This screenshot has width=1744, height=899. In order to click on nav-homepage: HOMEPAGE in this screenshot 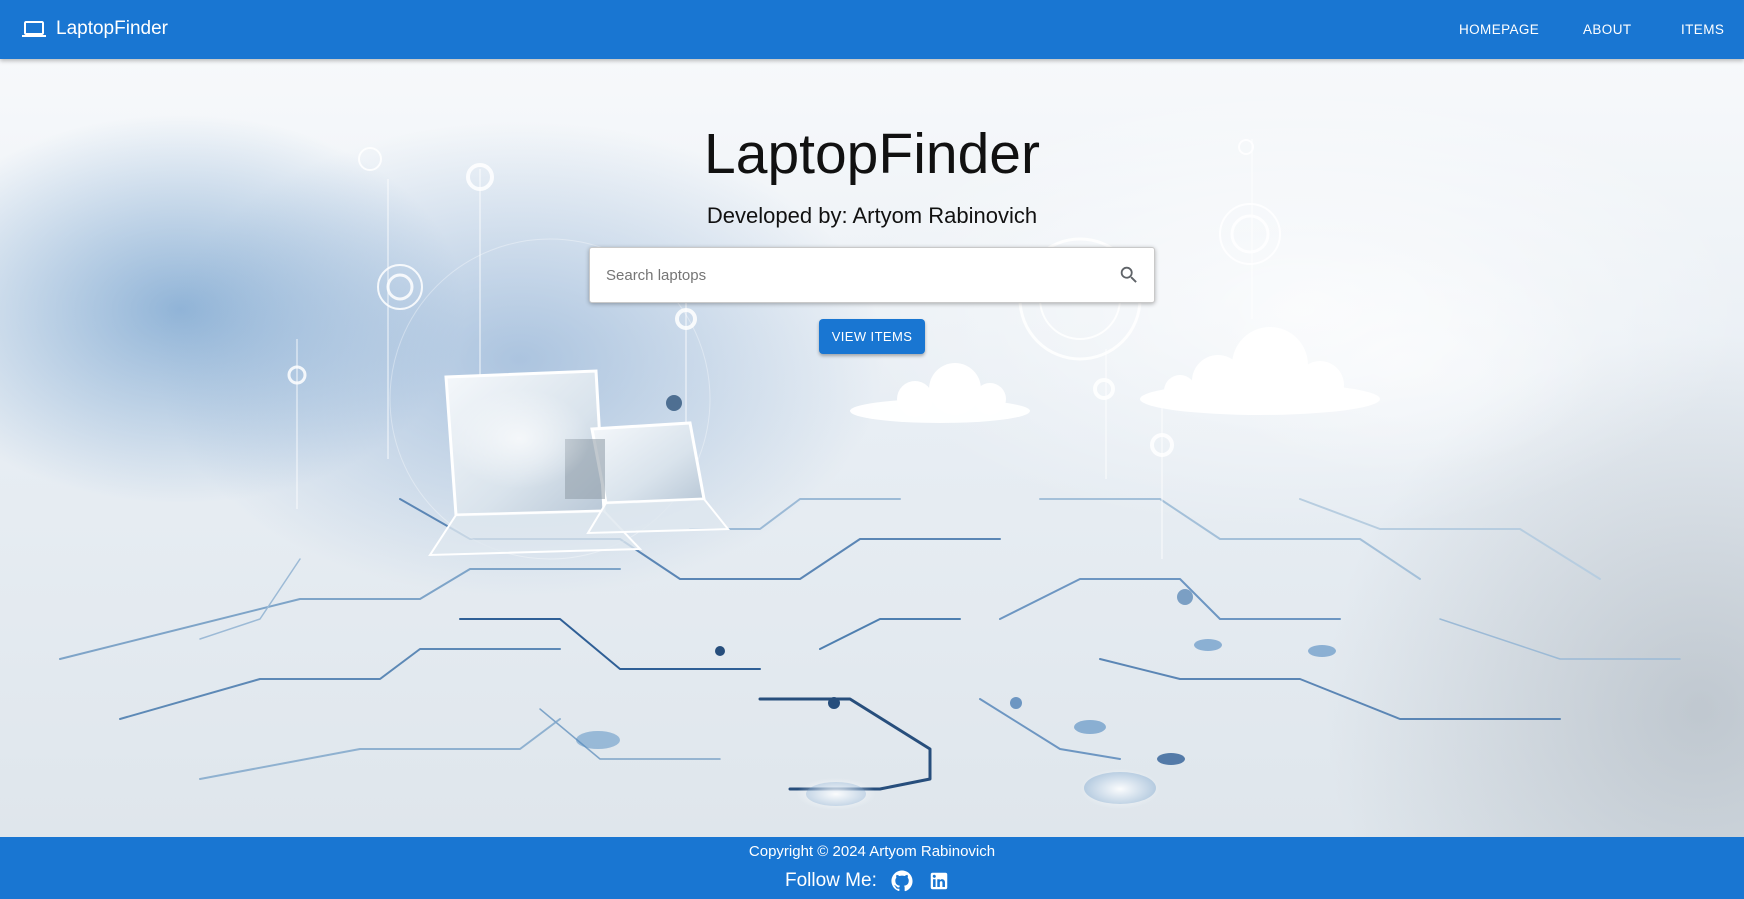, I will do `click(1499, 29)`.